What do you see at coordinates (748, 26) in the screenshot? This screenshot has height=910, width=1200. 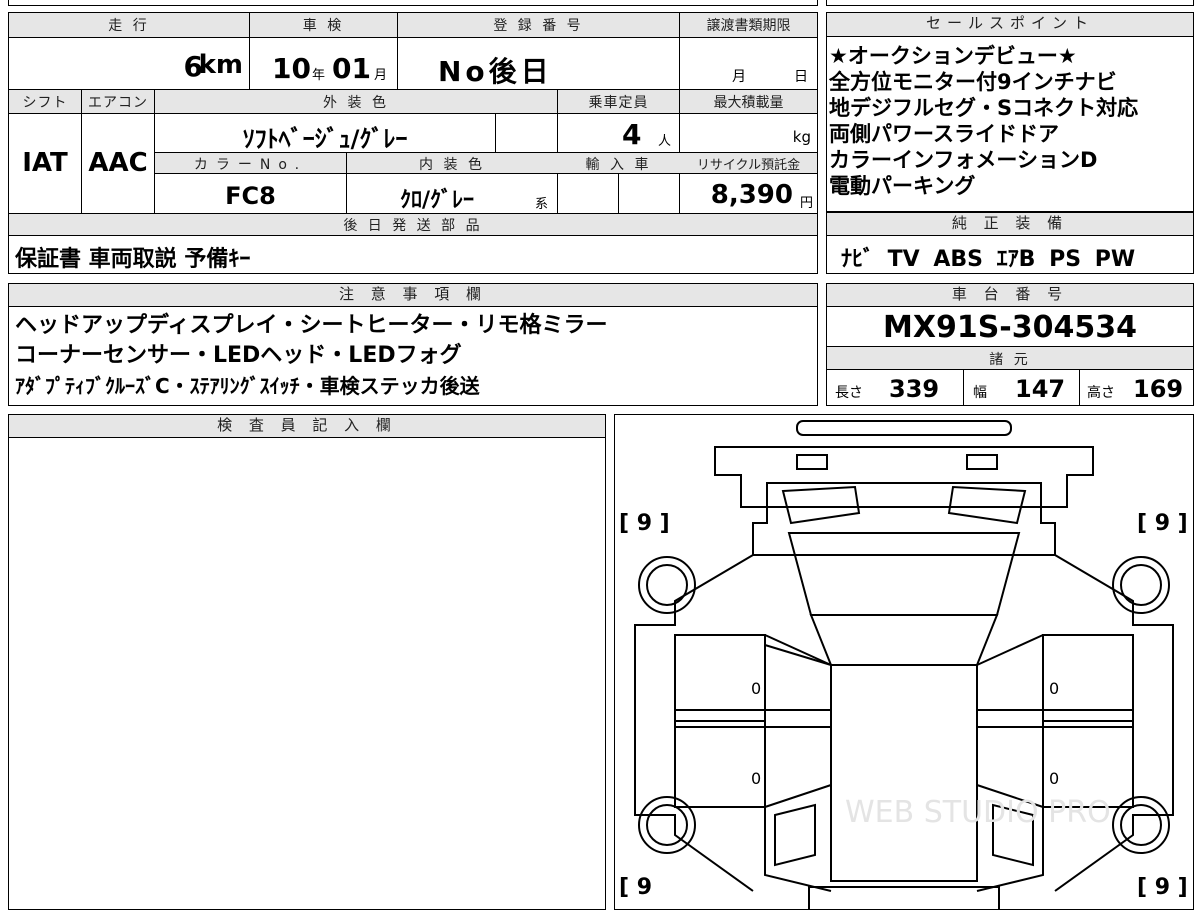 I see `transfer-deadline-label: 譲渡書類期限` at bounding box center [748, 26].